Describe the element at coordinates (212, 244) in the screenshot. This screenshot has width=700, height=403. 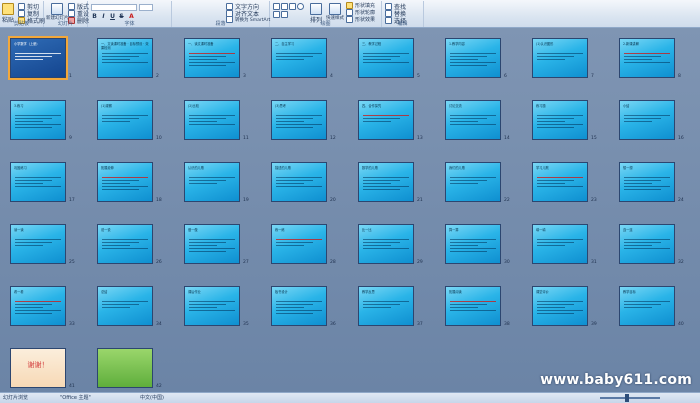
I see `slide-thumbnail: 做一做` at that location.